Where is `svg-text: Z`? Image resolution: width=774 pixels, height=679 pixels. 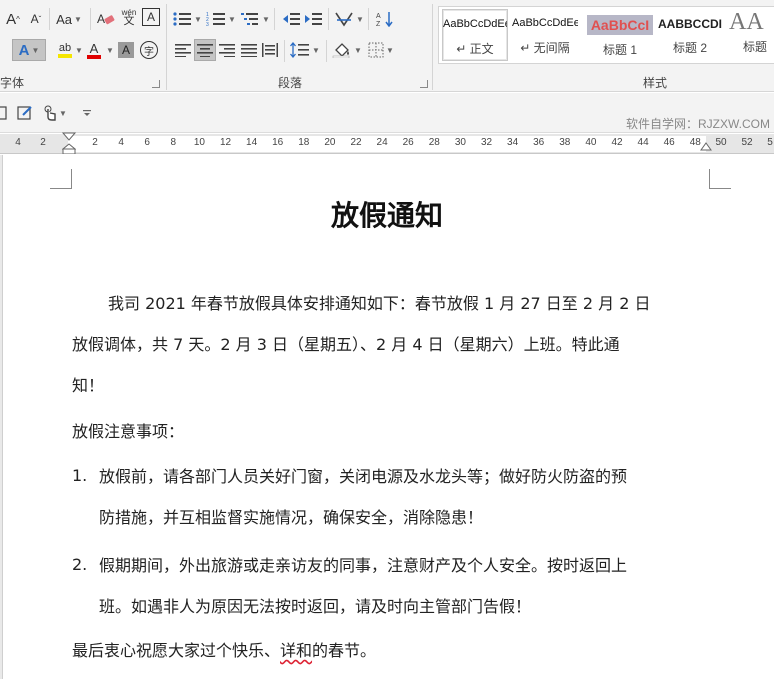 svg-text: Z is located at coordinates (378, 24).